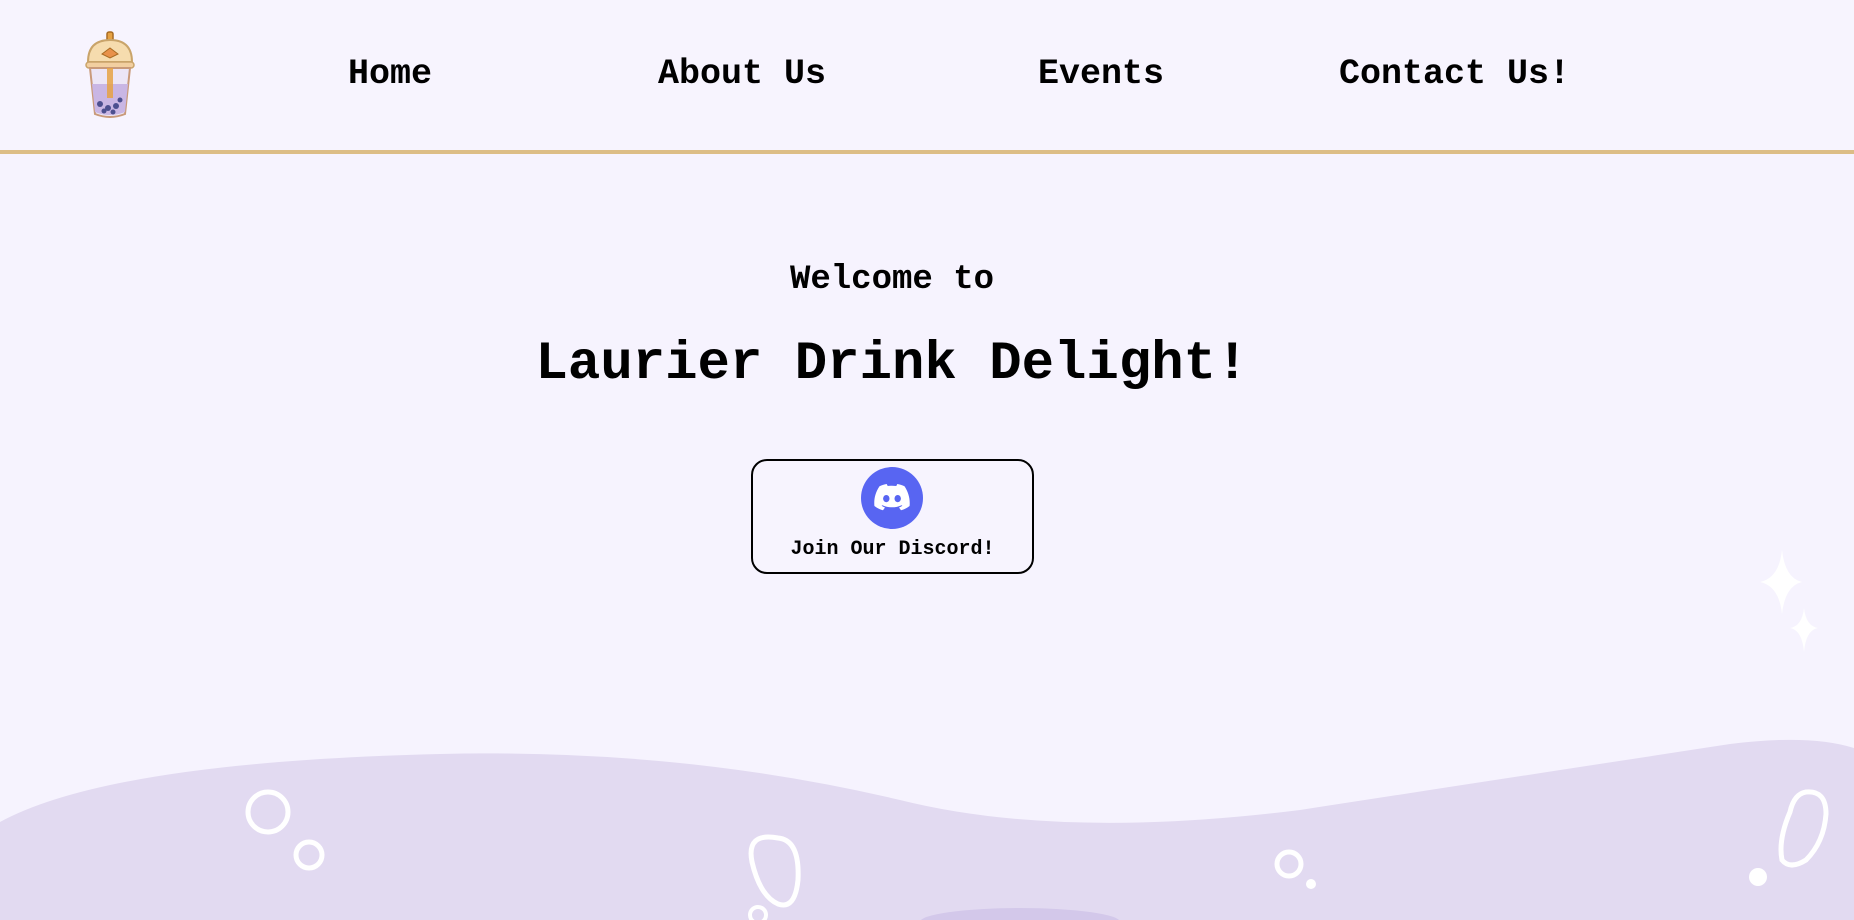  What do you see at coordinates (892, 549) in the screenshot?
I see `discord-button-label: Join Our Discord!` at bounding box center [892, 549].